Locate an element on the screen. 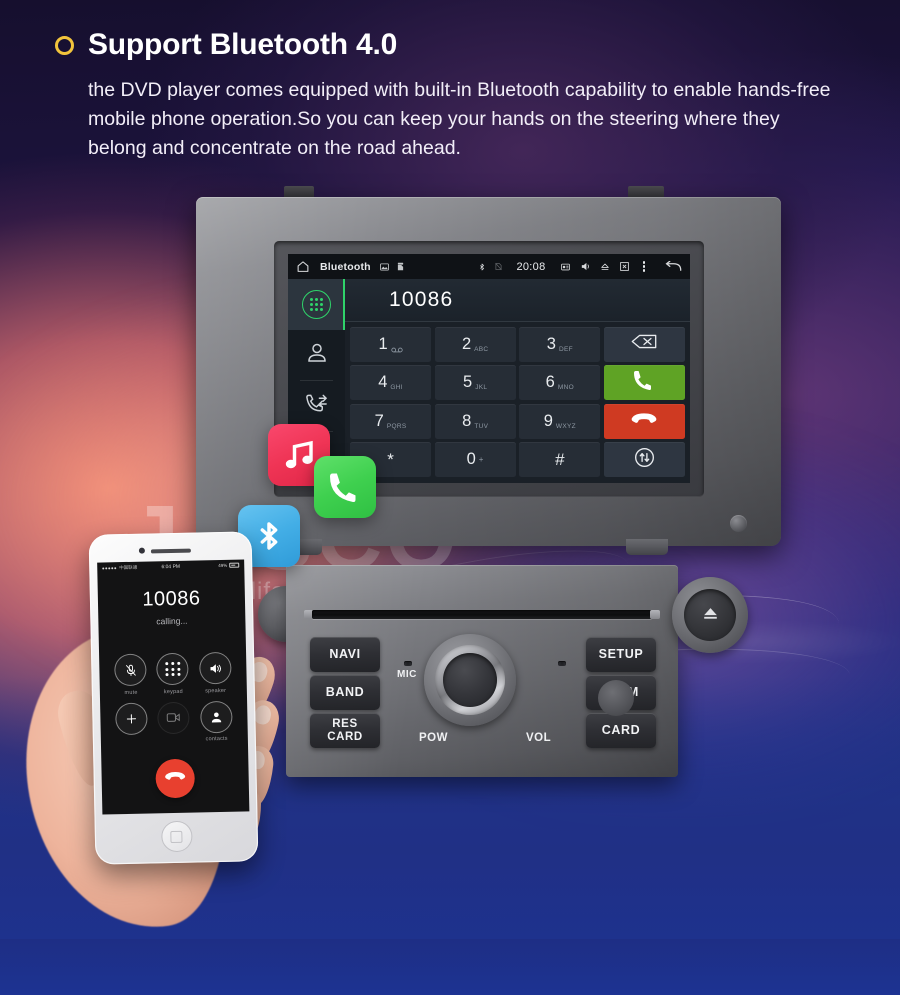  ring-bullet-icon is located at coordinates (64, 45).